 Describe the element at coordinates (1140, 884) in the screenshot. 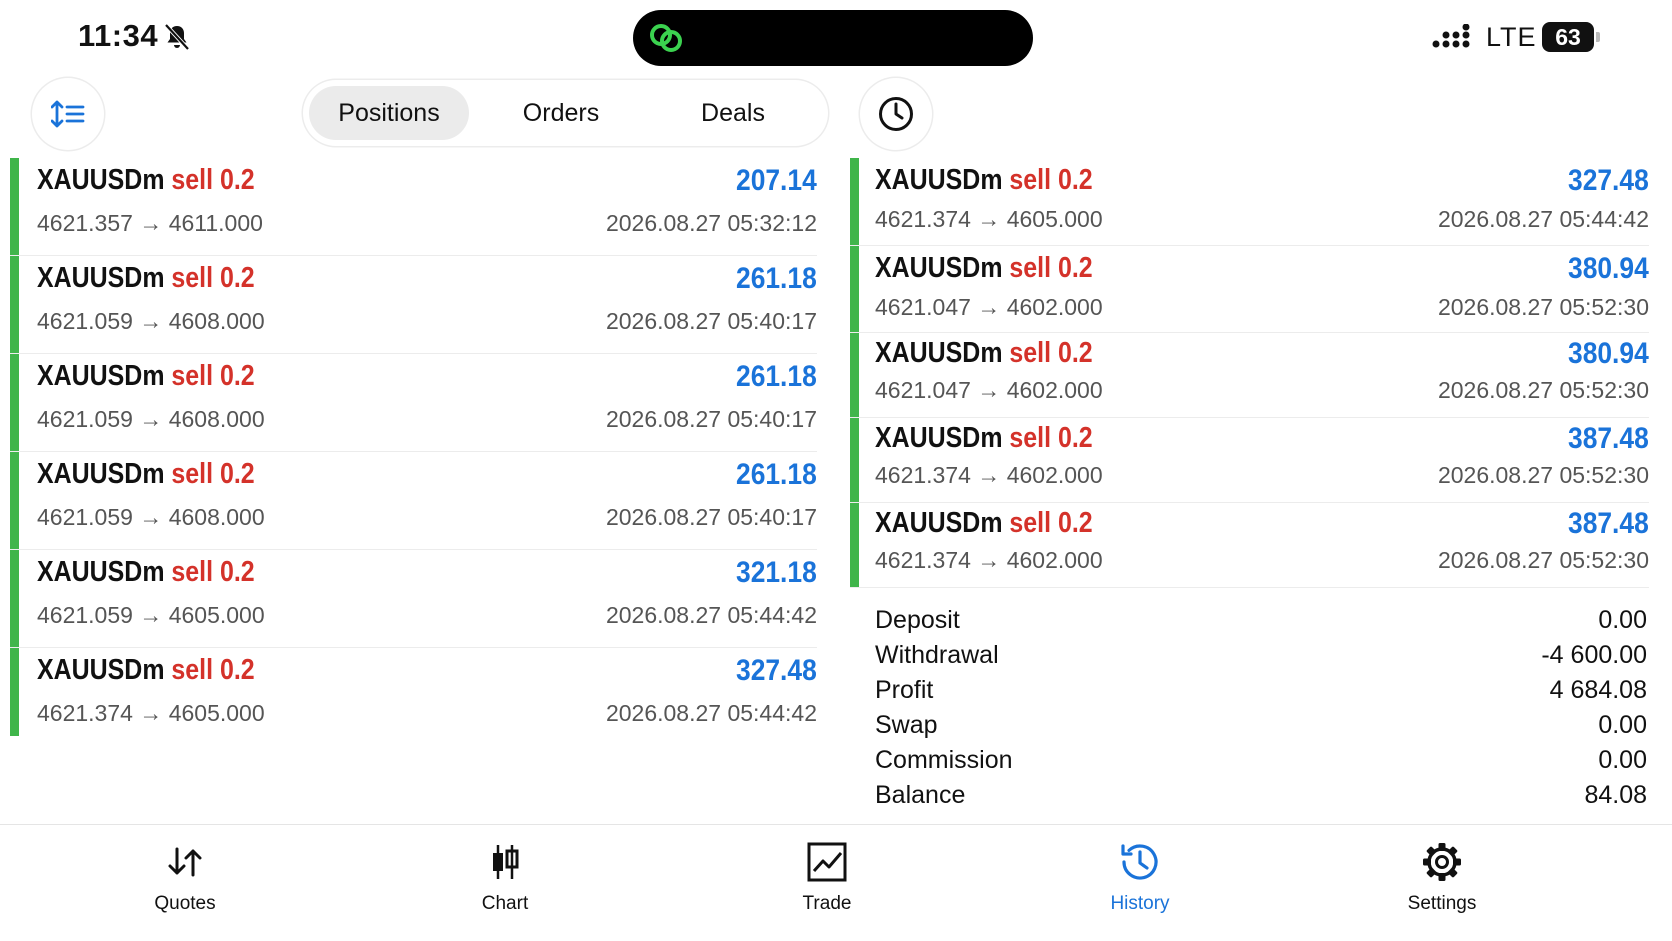

I see `tab-history: History` at that location.